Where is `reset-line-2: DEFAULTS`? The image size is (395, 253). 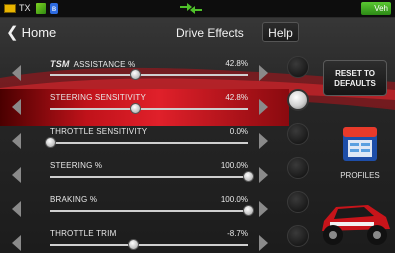
reset-line-2: DEFAULTS is located at coordinates (355, 83).